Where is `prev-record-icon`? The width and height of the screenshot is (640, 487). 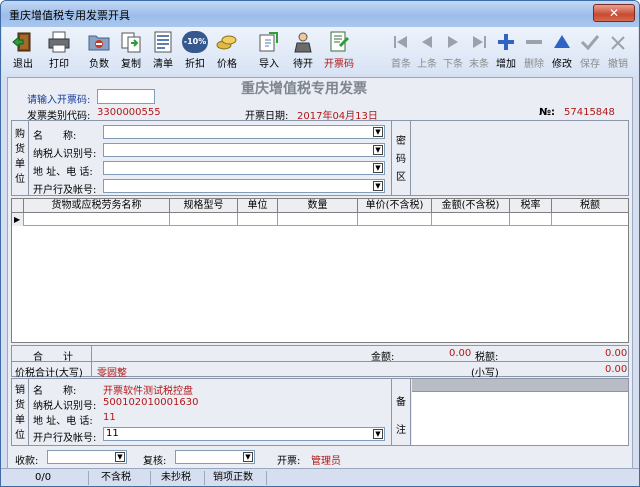 prev-record-icon is located at coordinates (427, 42).